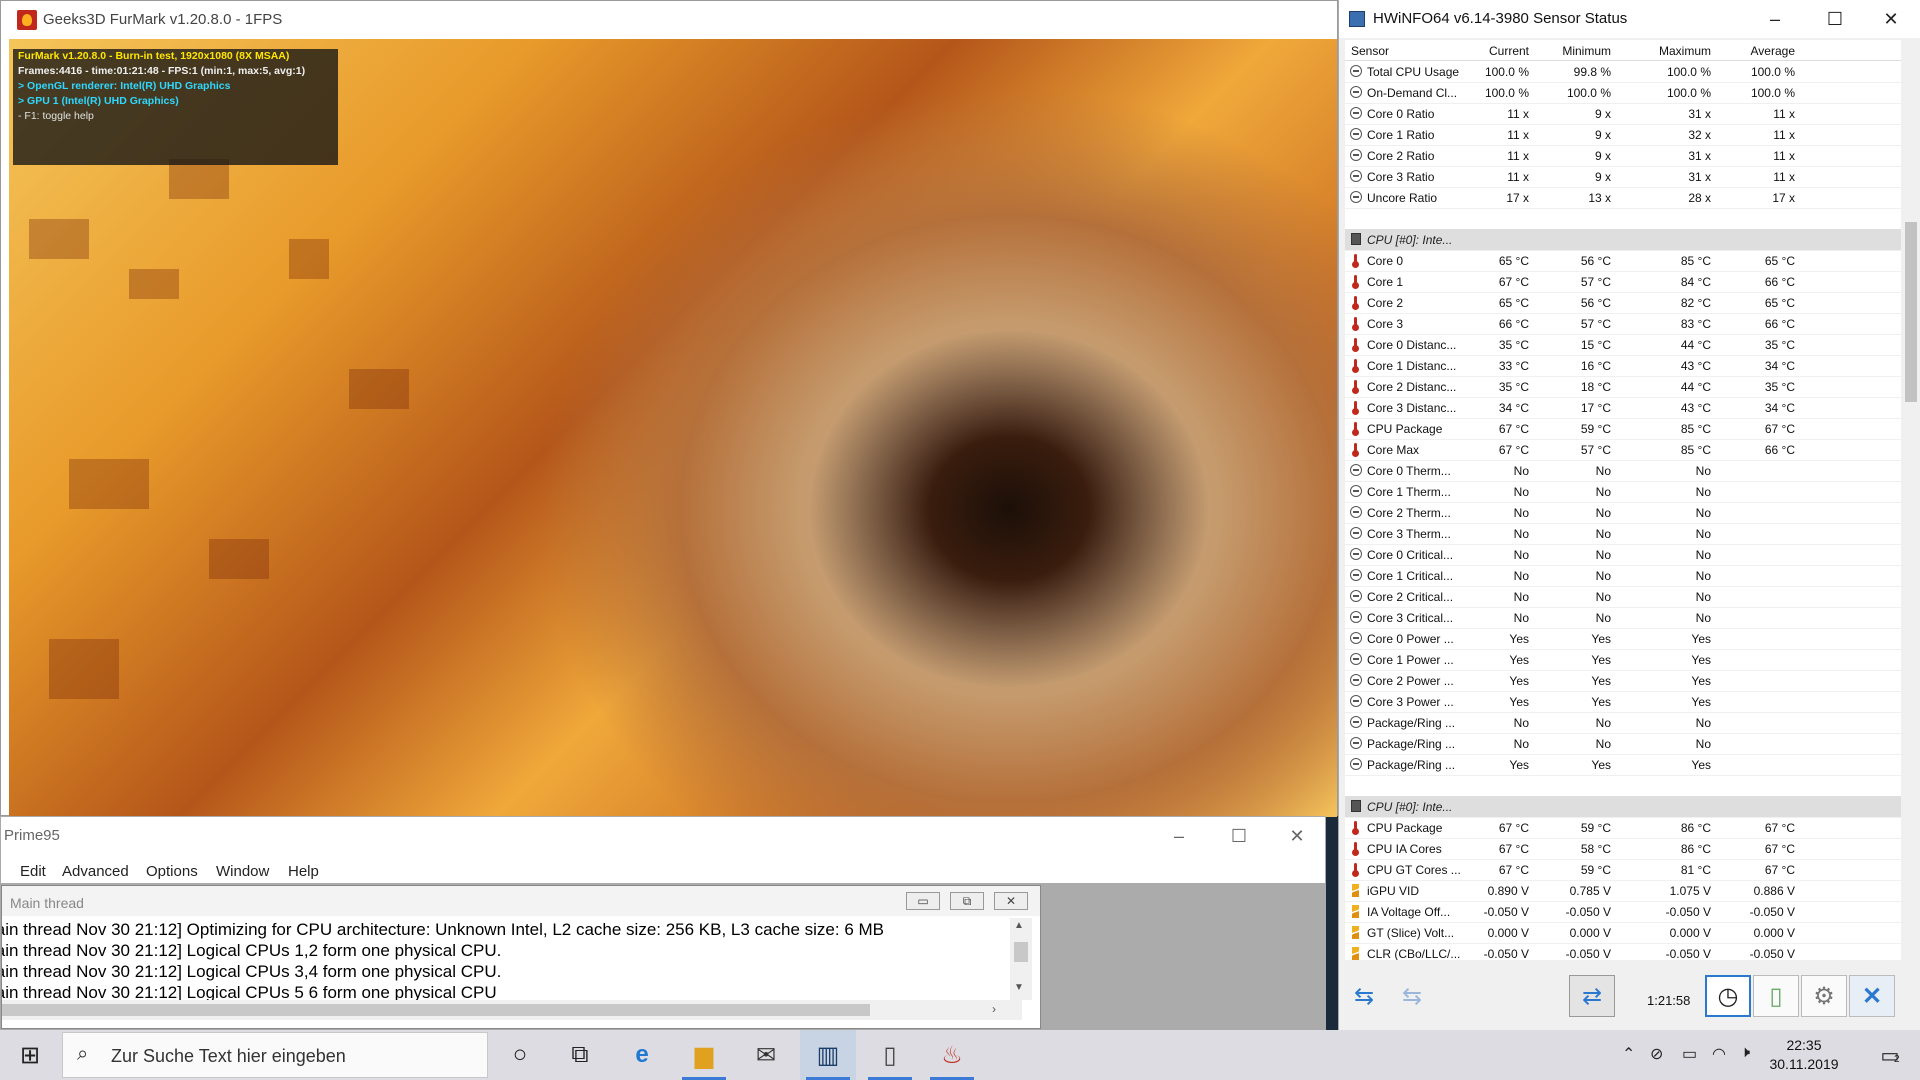 The width and height of the screenshot is (1920, 1080). What do you see at coordinates (1623, 471) in the screenshot?
I see `sensor-row: Core 0 Therm... No No No` at bounding box center [1623, 471].